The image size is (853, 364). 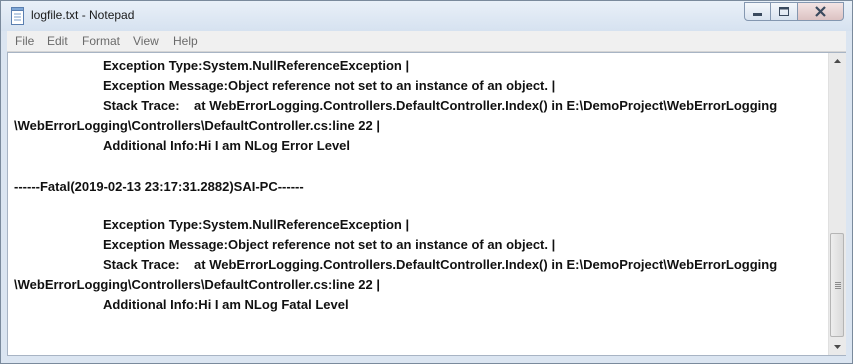 I want to click on scroll-down-button, so click(x=837, y=346).